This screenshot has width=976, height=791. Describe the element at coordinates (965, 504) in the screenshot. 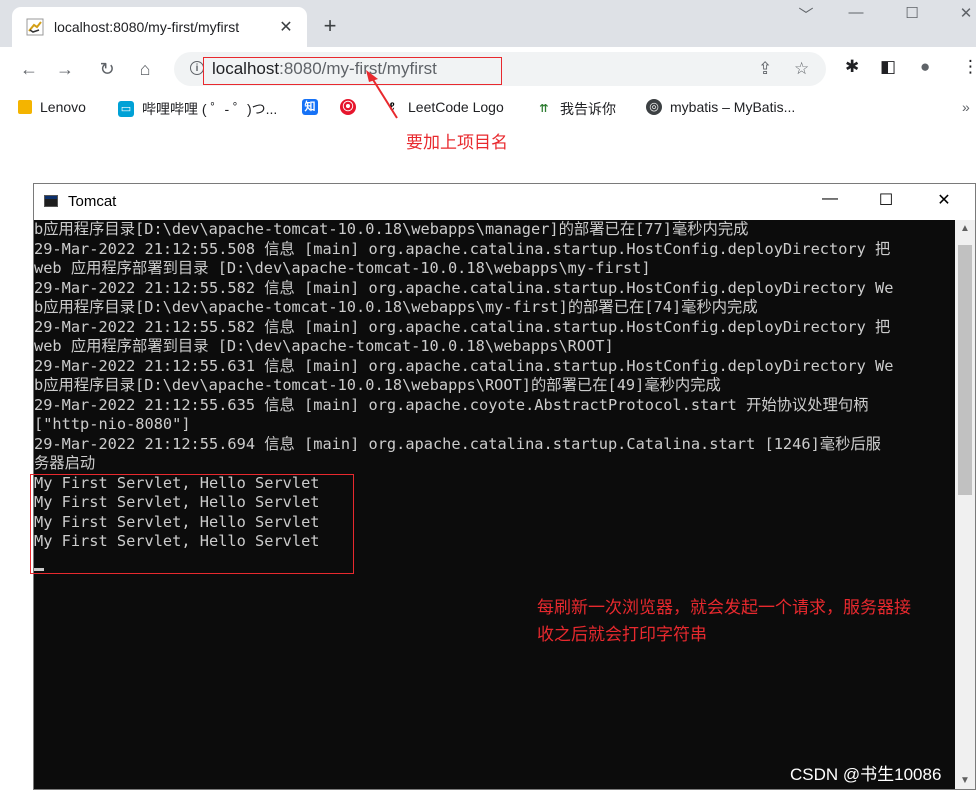

I see `console-scrollbar: ▲ ▼` at that location.